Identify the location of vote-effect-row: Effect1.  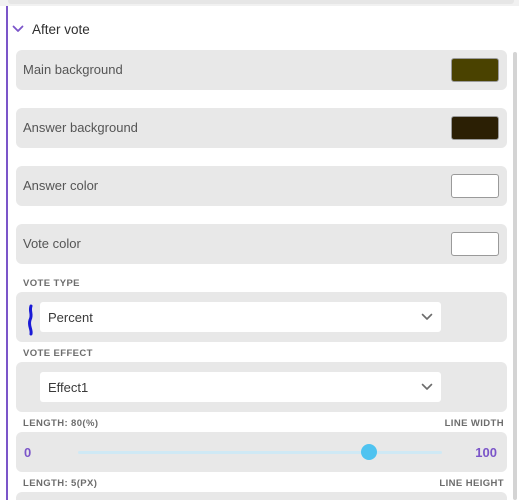
(261, 387).